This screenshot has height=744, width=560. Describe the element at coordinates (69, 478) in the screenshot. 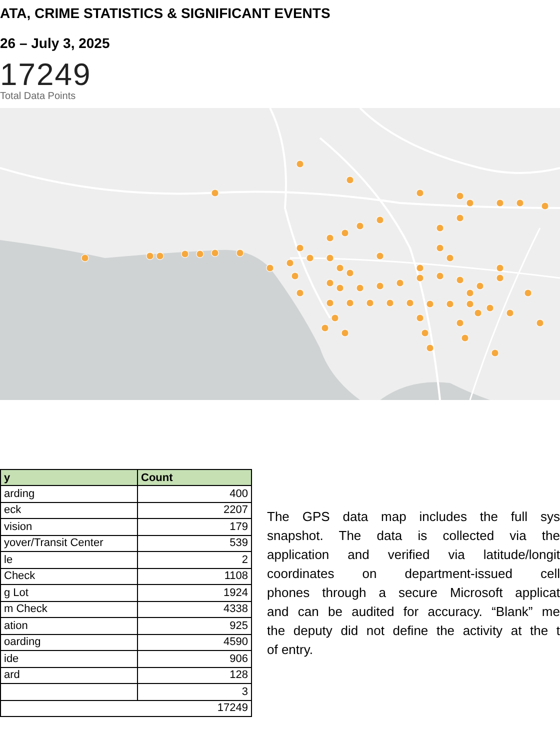

I see `column-header: y` at that location.